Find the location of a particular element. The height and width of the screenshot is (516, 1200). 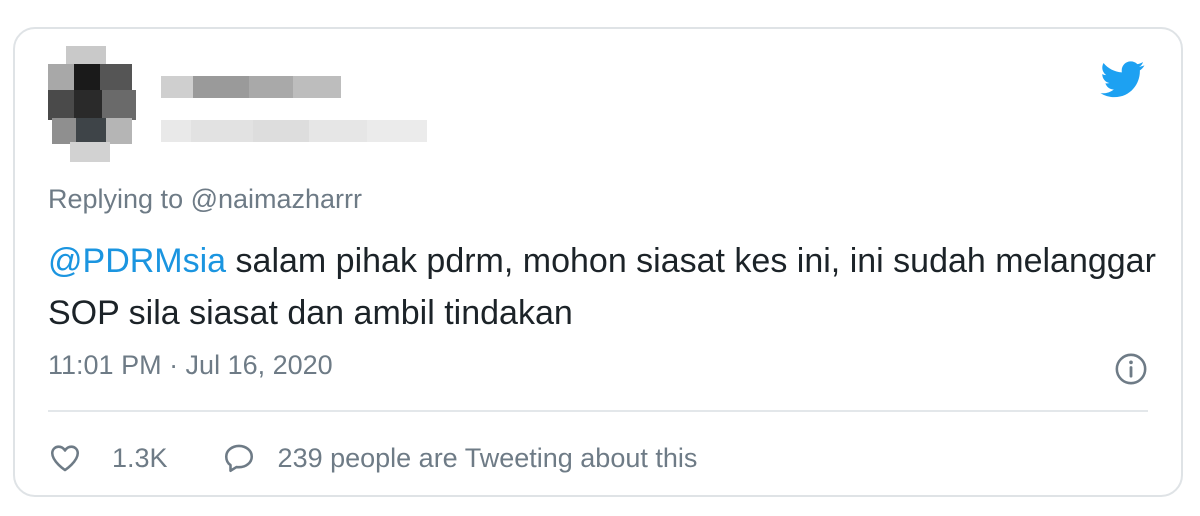

like-count: 1.3K is located at coordinates (140, 458).